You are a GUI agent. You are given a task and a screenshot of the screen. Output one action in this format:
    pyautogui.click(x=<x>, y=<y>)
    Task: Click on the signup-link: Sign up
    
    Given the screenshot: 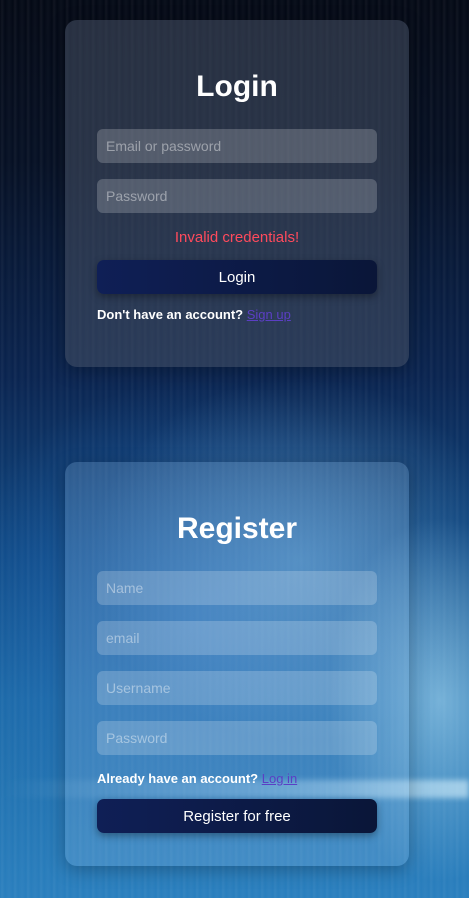 What is the action you would take?
    pyautogui.click(x=269, y=314)
    